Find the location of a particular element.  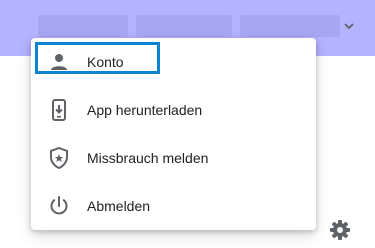

menu-item-abmelden: Abmelden is located at coordinates (173, 206).